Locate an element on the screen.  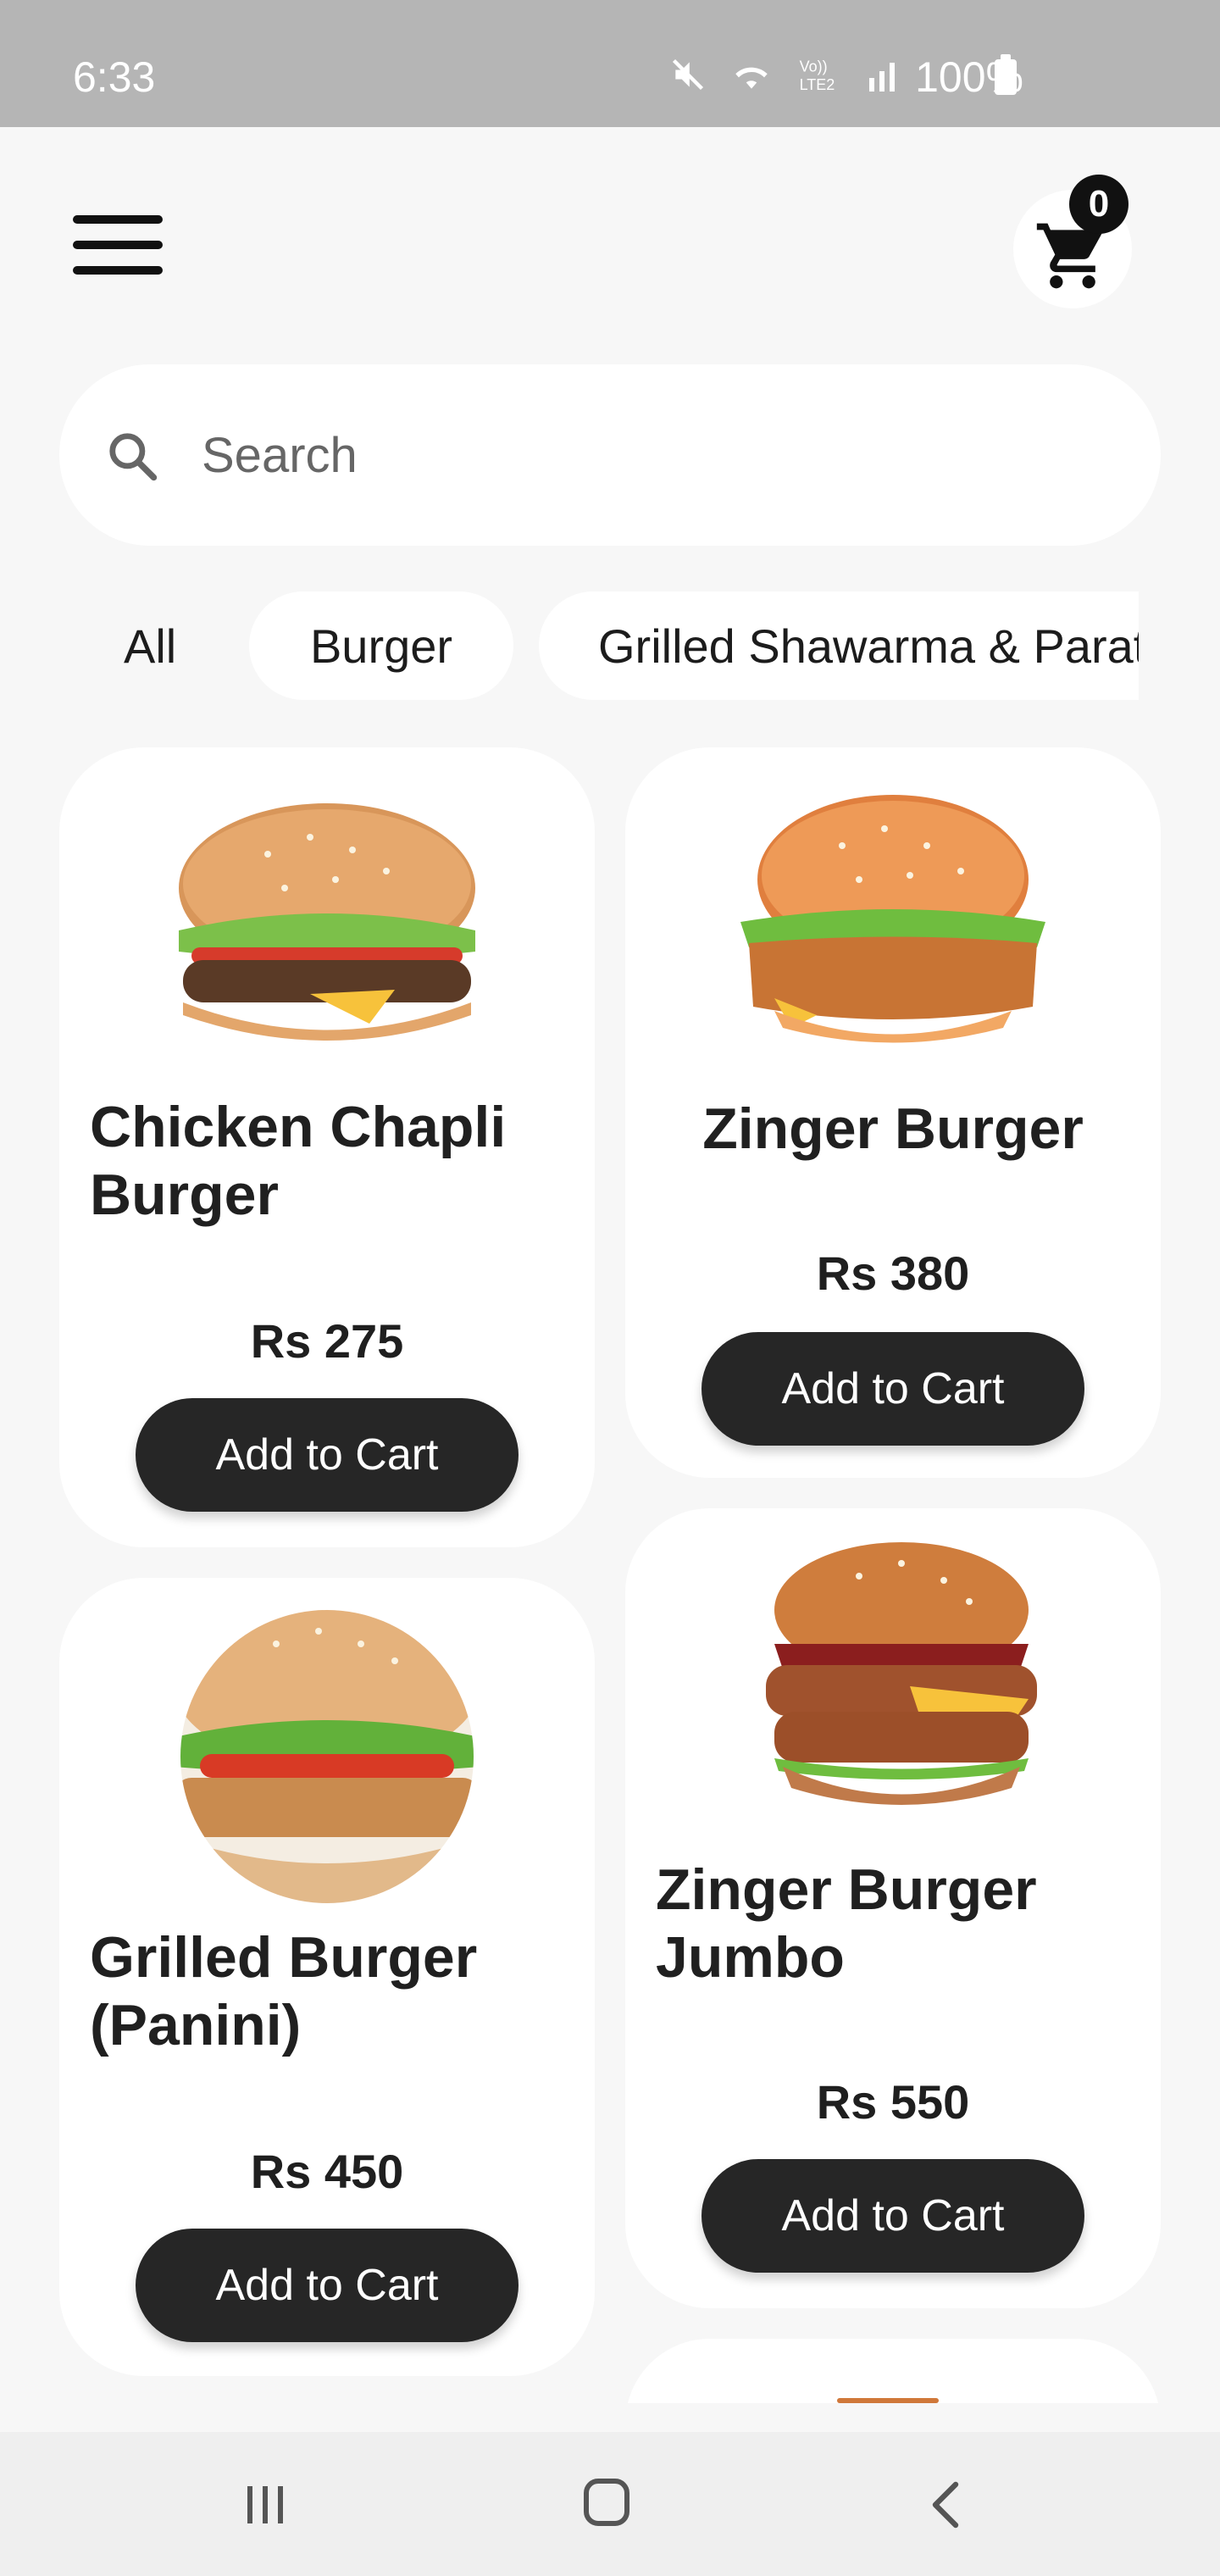
product-name: Chicken Chapli Burger is located at coordinates (298, 1161).